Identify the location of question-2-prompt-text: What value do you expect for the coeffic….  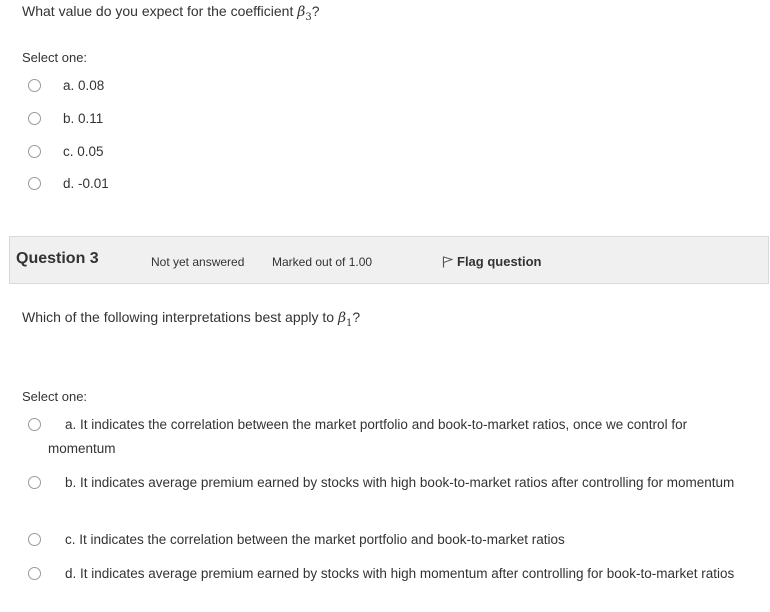
(160, 11).